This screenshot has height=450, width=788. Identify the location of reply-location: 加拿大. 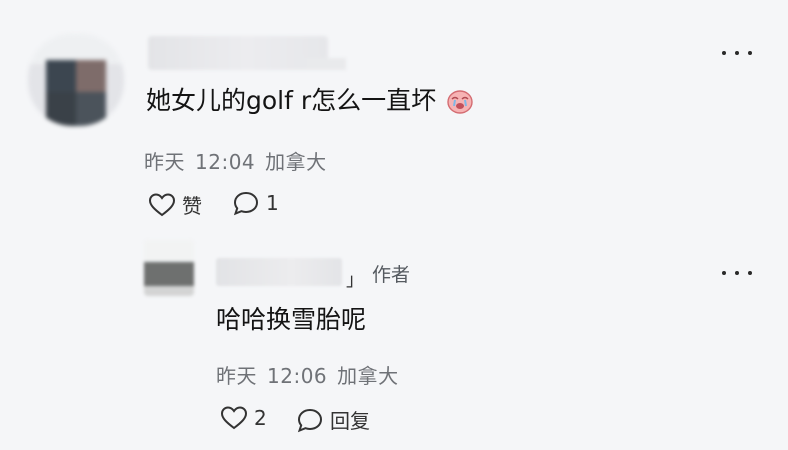
(368, 376).